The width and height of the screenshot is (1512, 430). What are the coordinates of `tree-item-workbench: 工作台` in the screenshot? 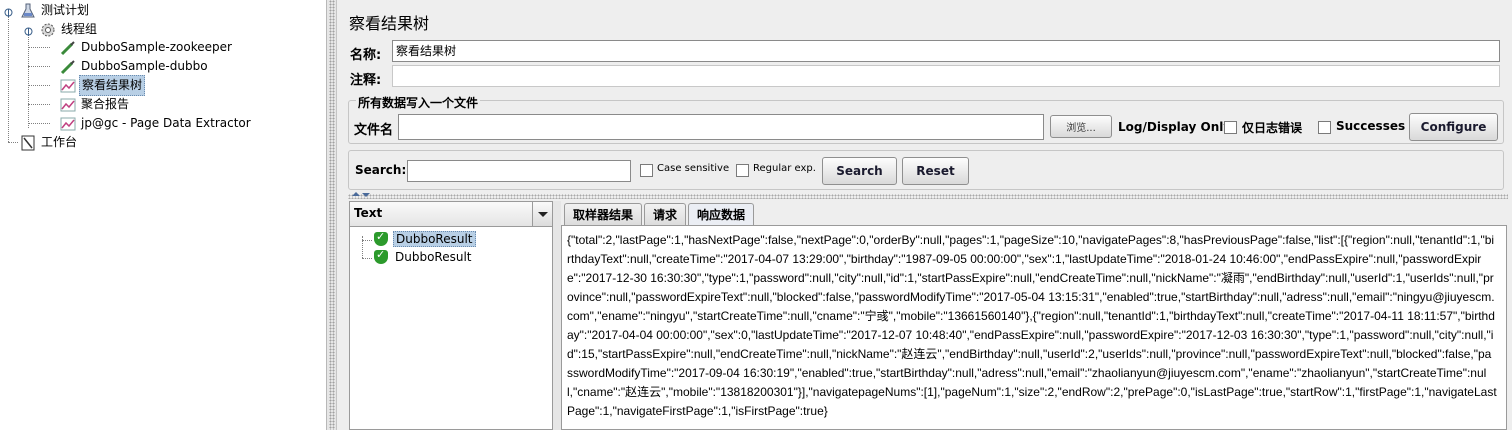 It's located at (49, 142).